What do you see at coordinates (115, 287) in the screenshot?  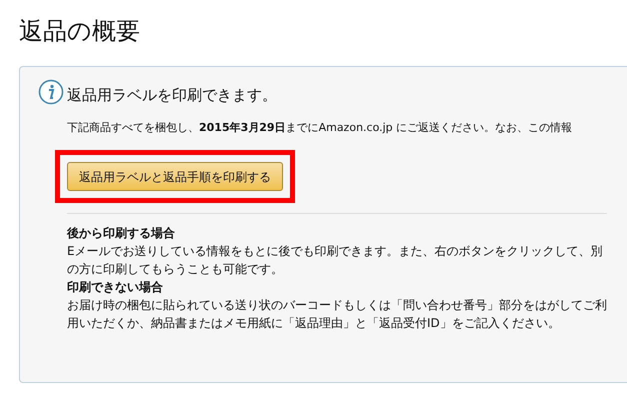 I see `section-heading: 印刷できない場合` at bounding box center [115, 287].